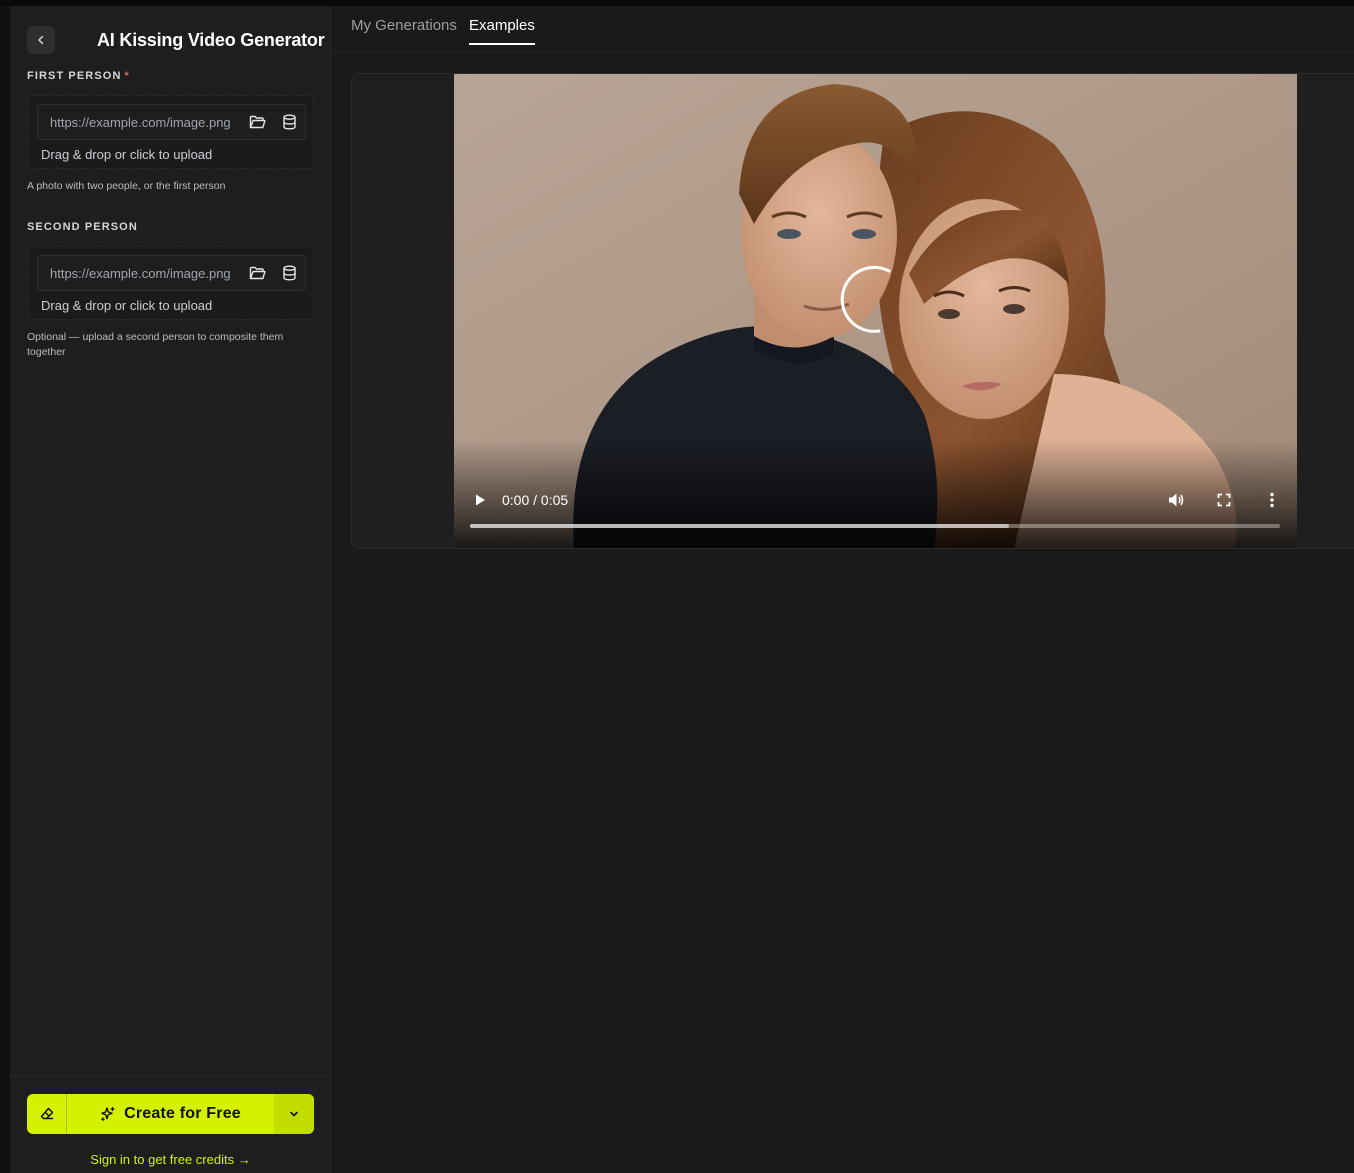  What do you see at coordinates (127, 305) in the screenshot?
I see `second-person-drop-text: Drag & drop or click to upload` at bounding box center [127, 305].